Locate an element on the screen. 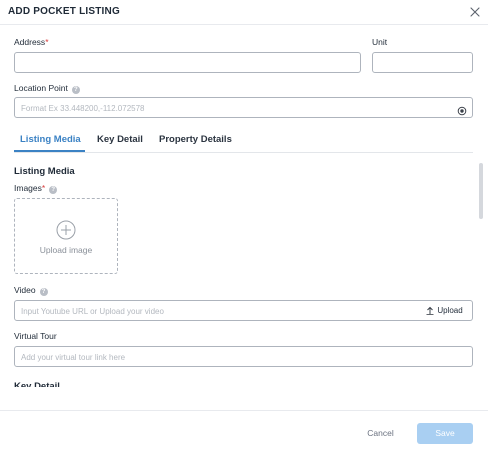 This screenshot has width=488, height=453. upload-arrow-icon is located at coordinates (430, 310).